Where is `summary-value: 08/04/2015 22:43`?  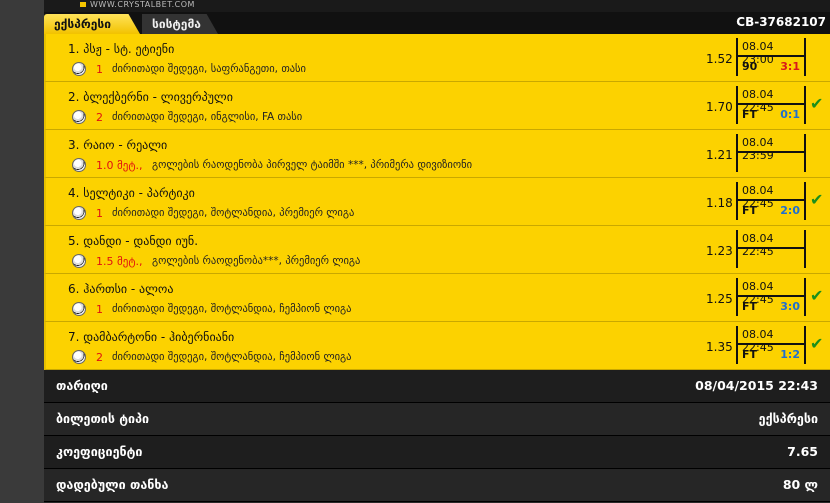 summary-value: 08/04/2015 22:43 is located at coordinates (756, 385).